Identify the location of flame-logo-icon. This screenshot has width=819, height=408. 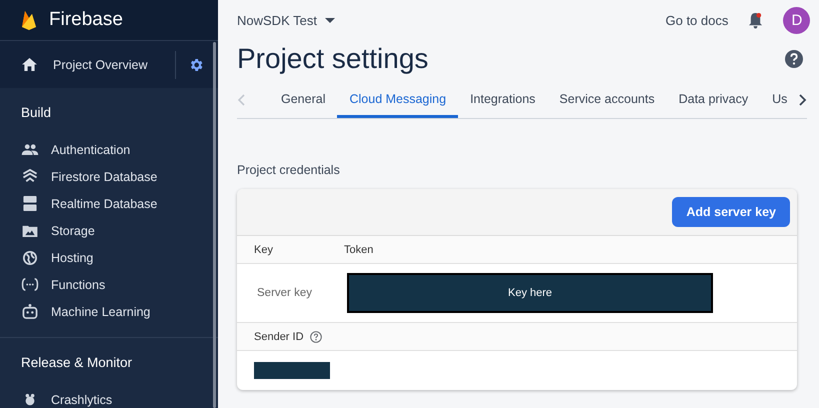
(29, 20).